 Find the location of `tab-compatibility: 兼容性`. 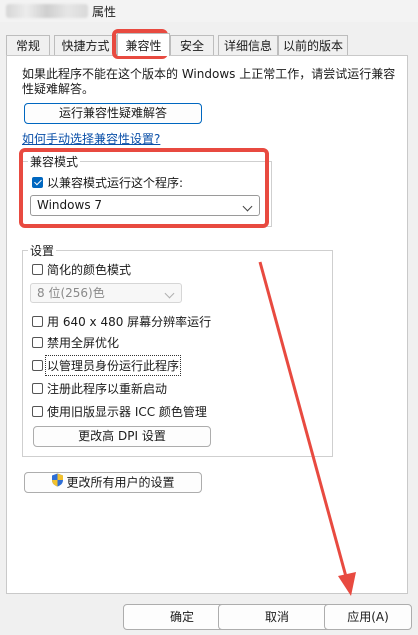

tab-compatibility: 兼容性 is located at coordinates (143, 44).